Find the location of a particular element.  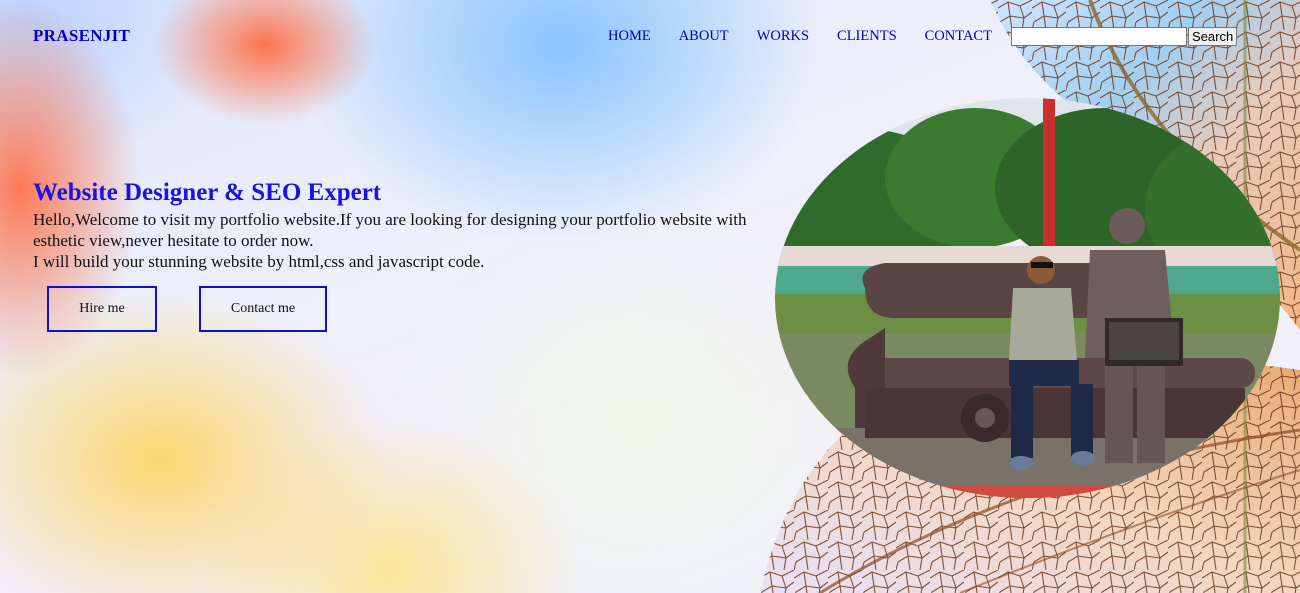

search-button: Search is located at coordinates (1213, 36).